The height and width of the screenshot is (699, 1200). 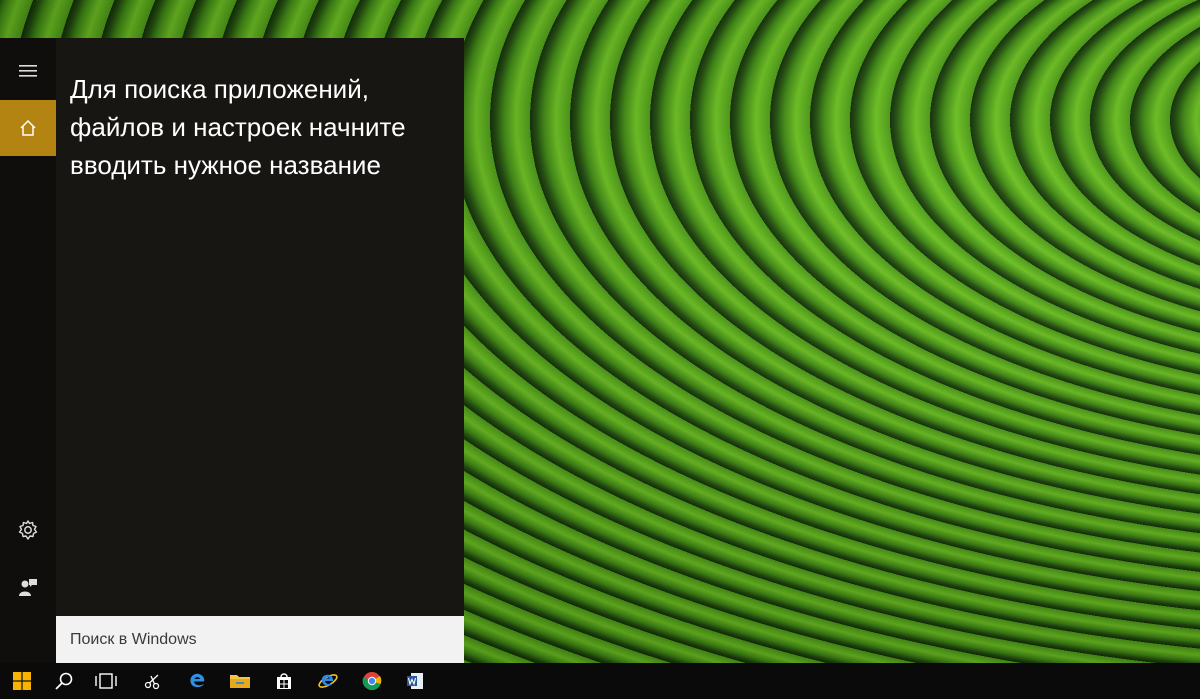 I want to click on feedback-button, so click(x=28, y=588).